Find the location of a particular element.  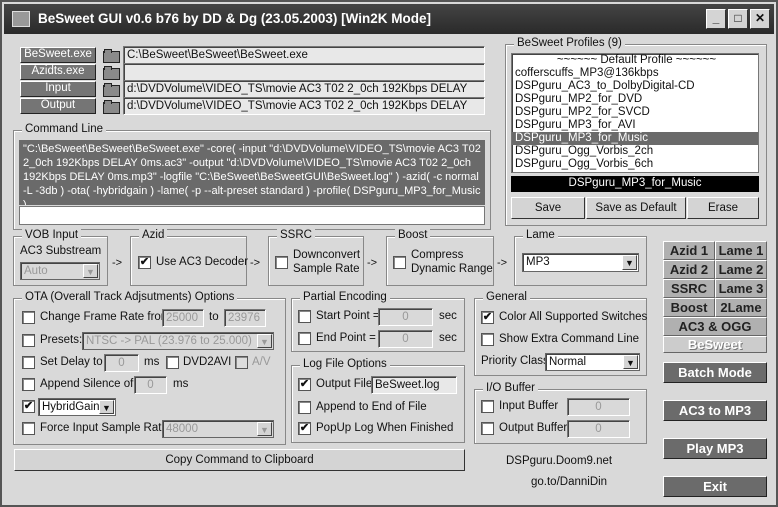

av-label: A/V is located at coordinates (261, 362).